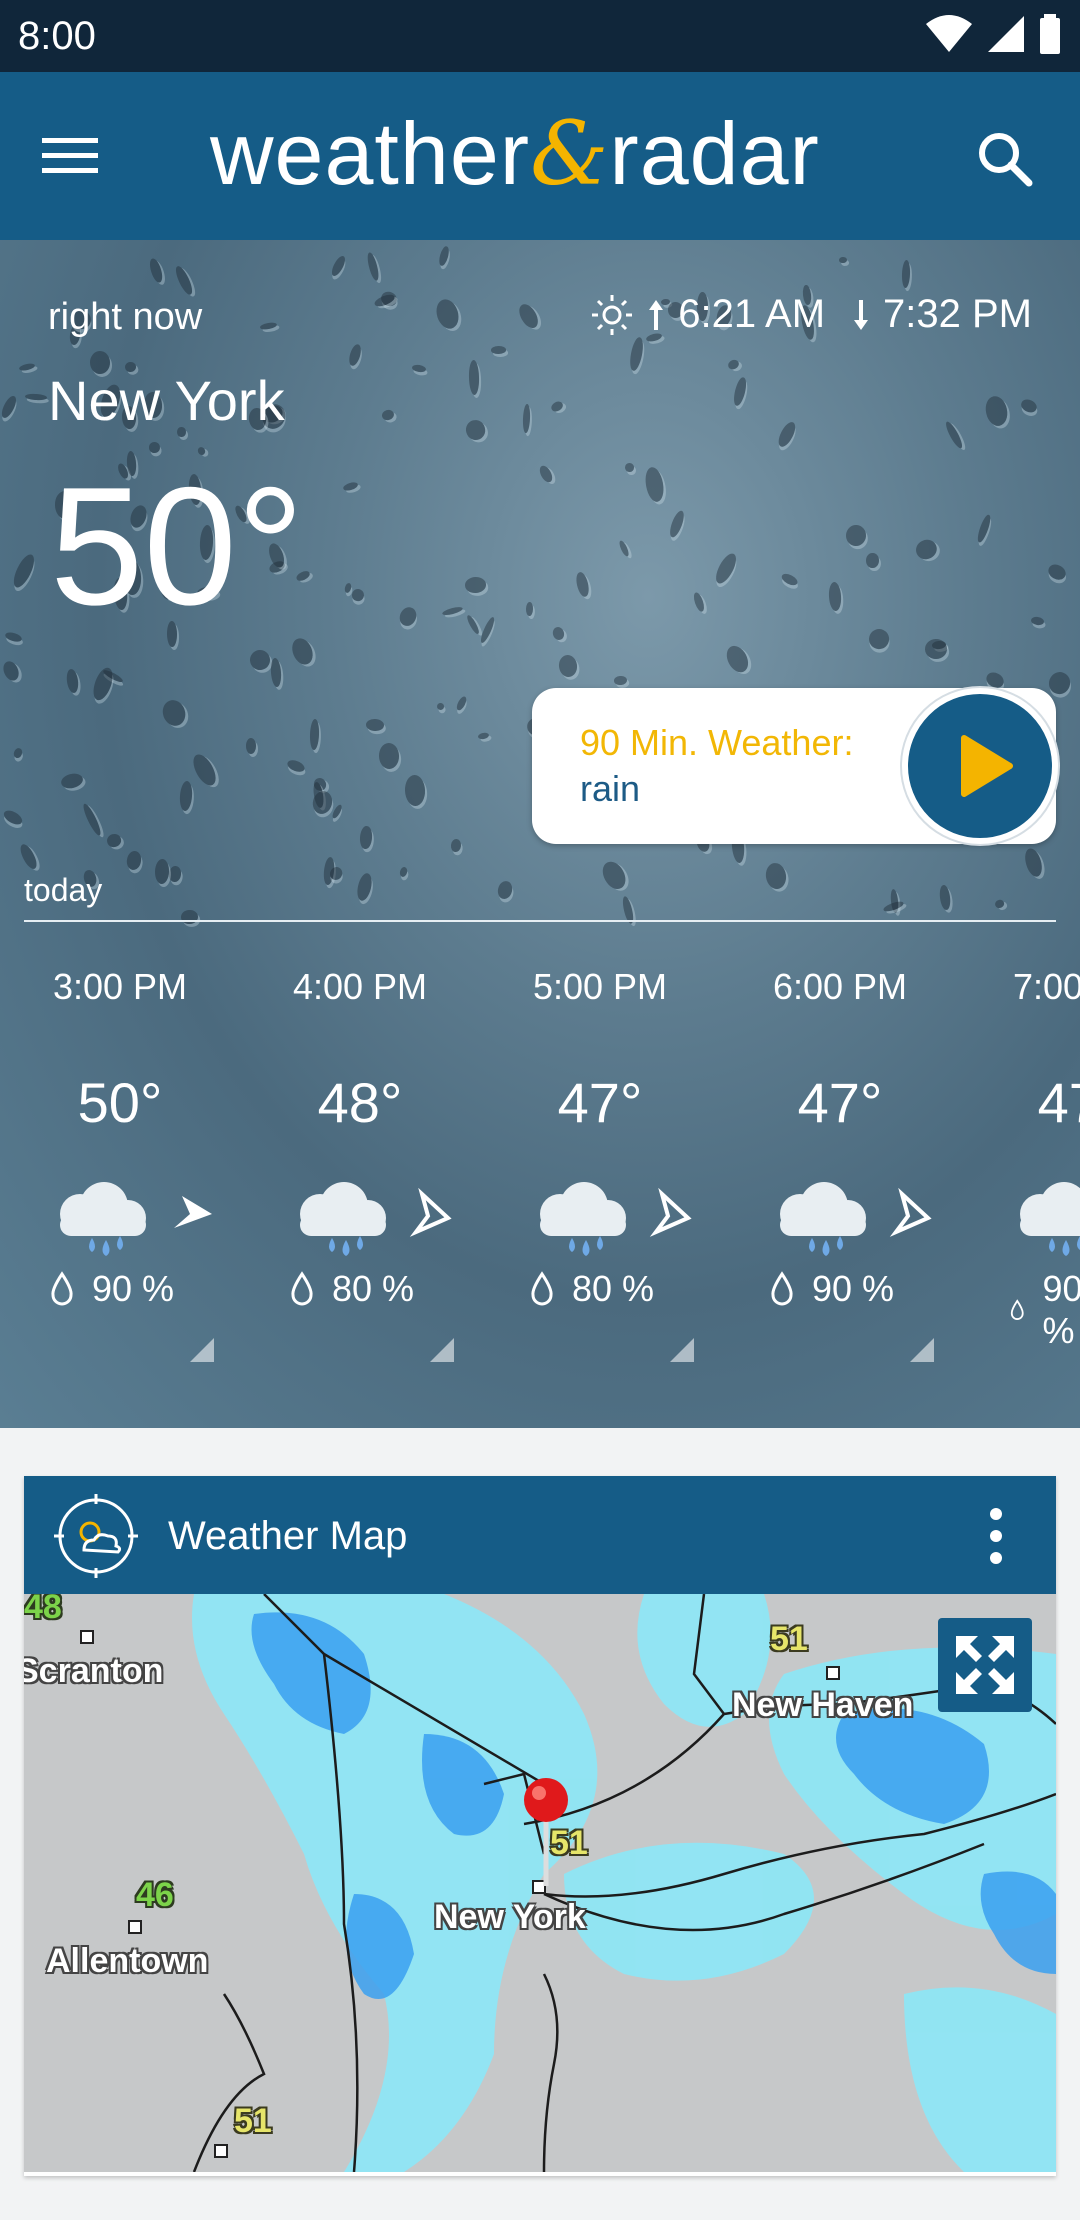 Image resolution: width=1080 pixels, height=2220 pixels. Describe the element at coordinates (63, 890) in the screenshot. I see `today-label: today` at that location.